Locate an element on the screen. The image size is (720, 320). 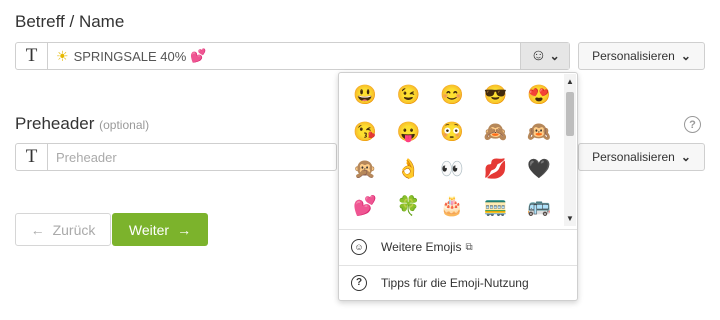
arrow-right-icon: → is located at coordinates (184, 229).